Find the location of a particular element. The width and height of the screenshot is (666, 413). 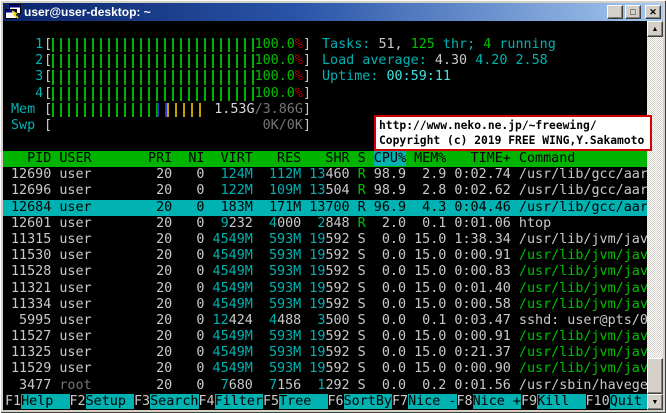

scrollbar: ▲ ▼ is located at coordinates (655, 215).